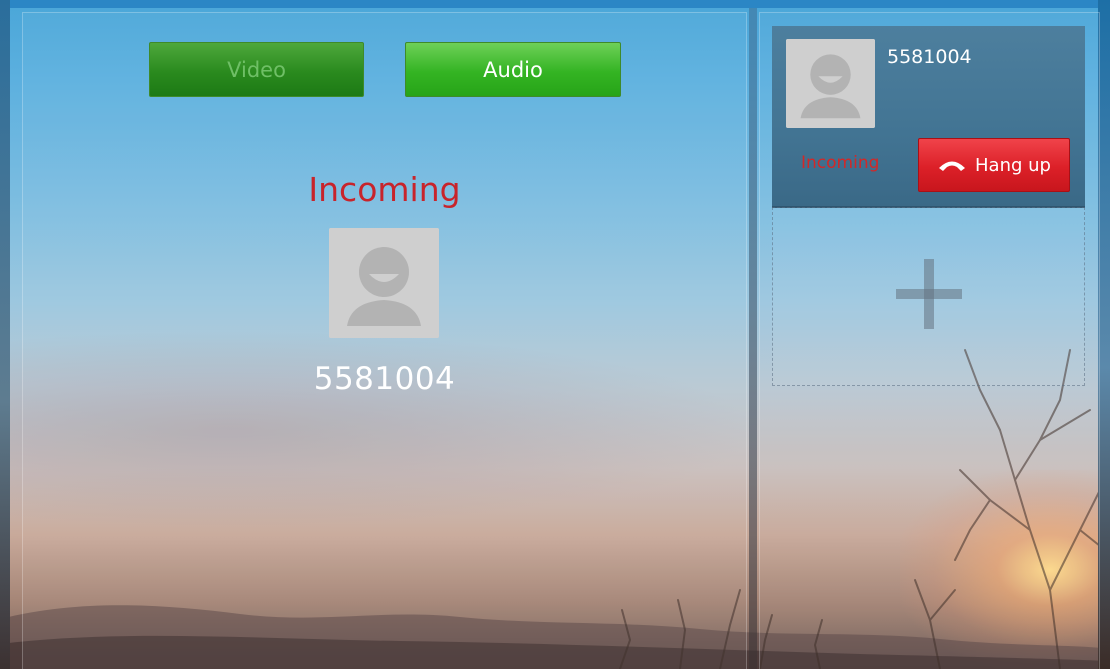 Image resolution: width=1110 pixels, height=669 pixels. I want to click on caller-avatar, so click(384, 283).